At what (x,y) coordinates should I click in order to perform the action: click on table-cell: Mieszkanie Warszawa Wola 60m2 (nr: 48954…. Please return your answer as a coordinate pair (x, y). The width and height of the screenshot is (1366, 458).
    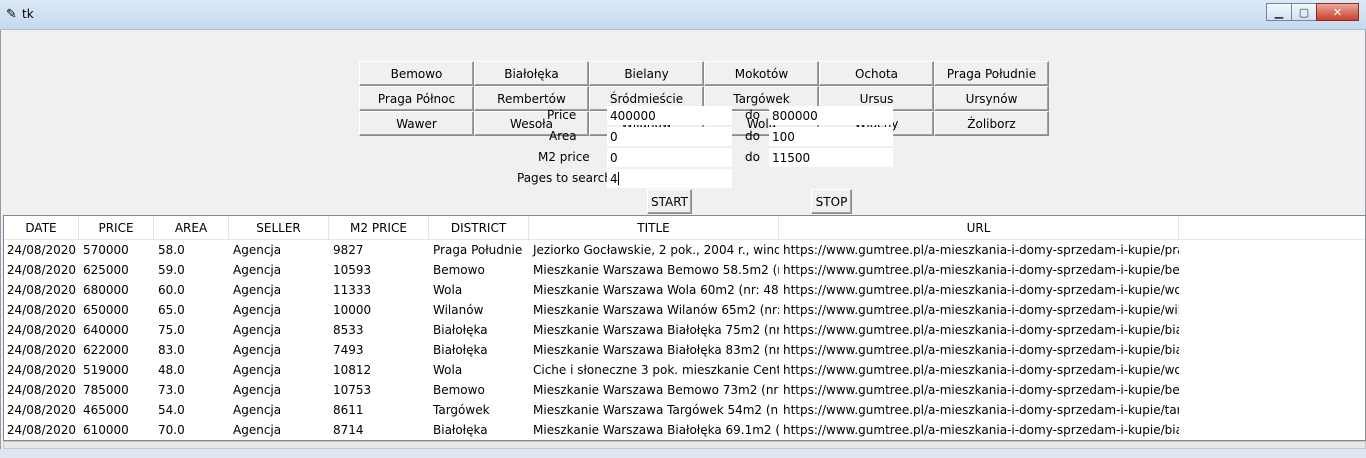
    Looking at the image, I should click on (656, 290).